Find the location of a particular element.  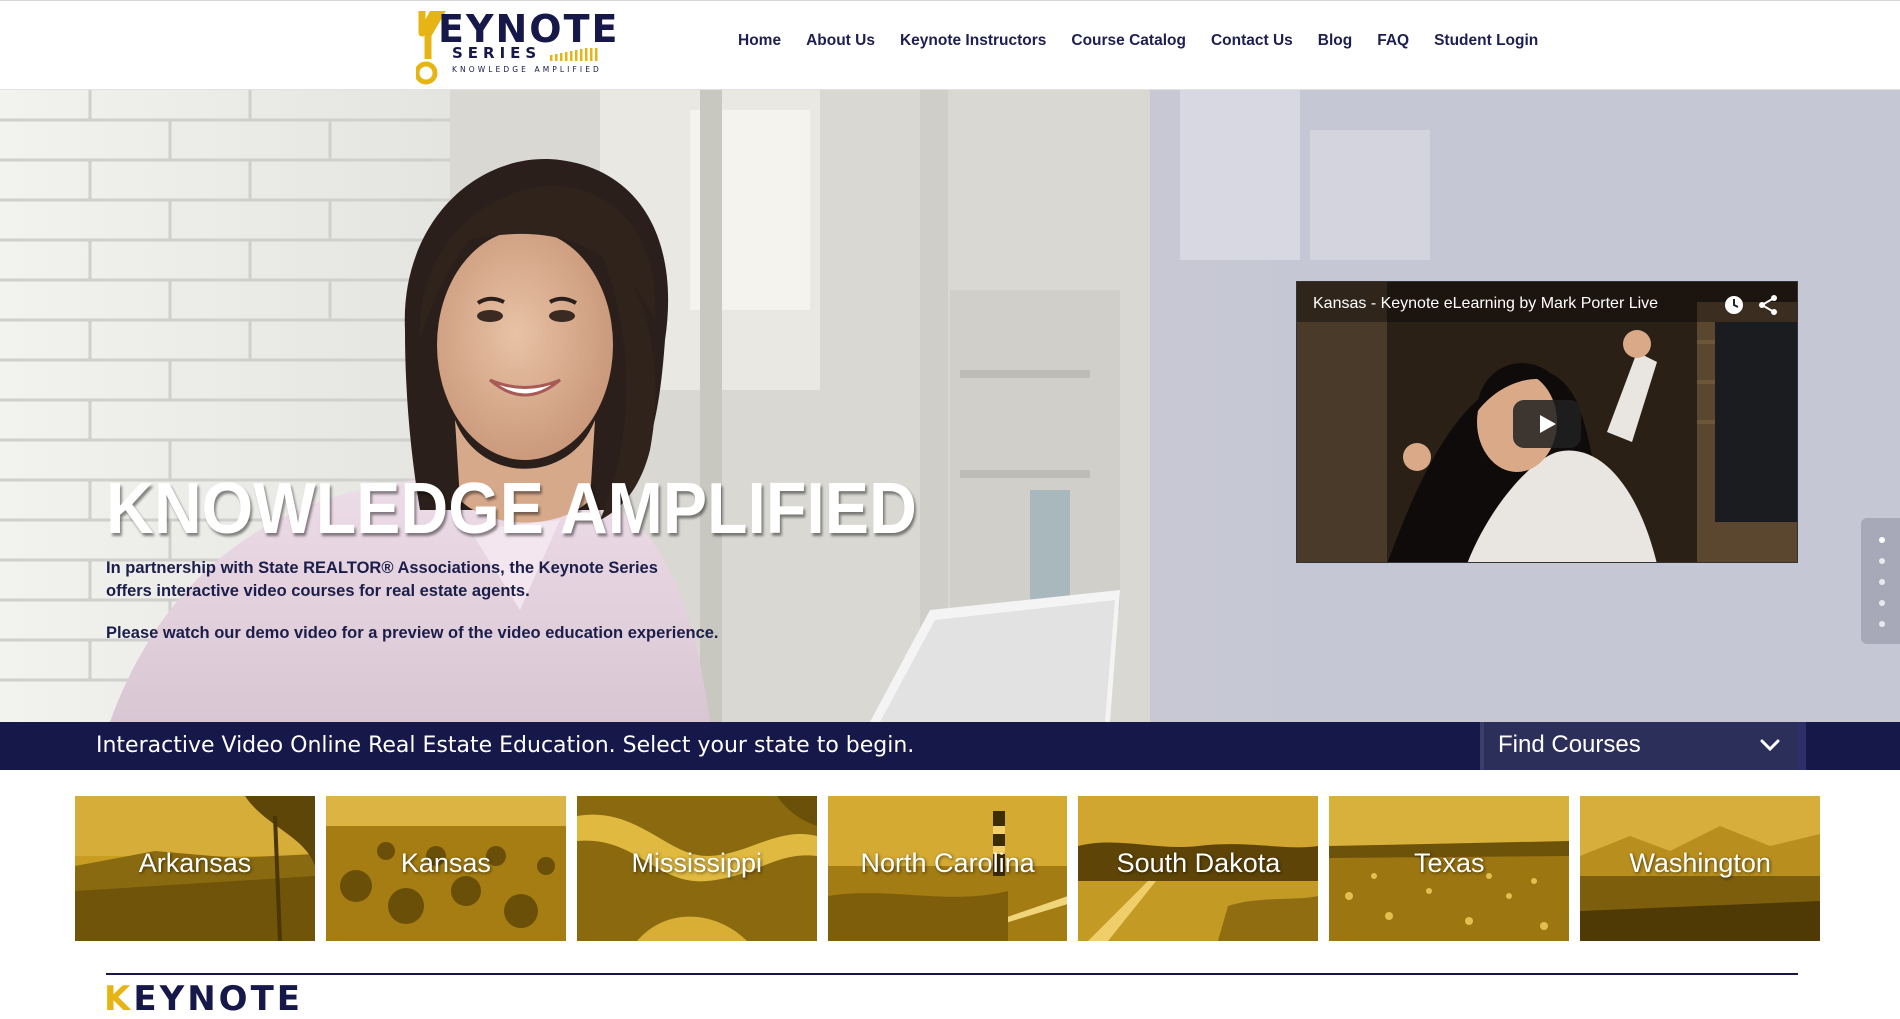

nav-contact-us: Contact Us is located at coordinates (1252, 41).